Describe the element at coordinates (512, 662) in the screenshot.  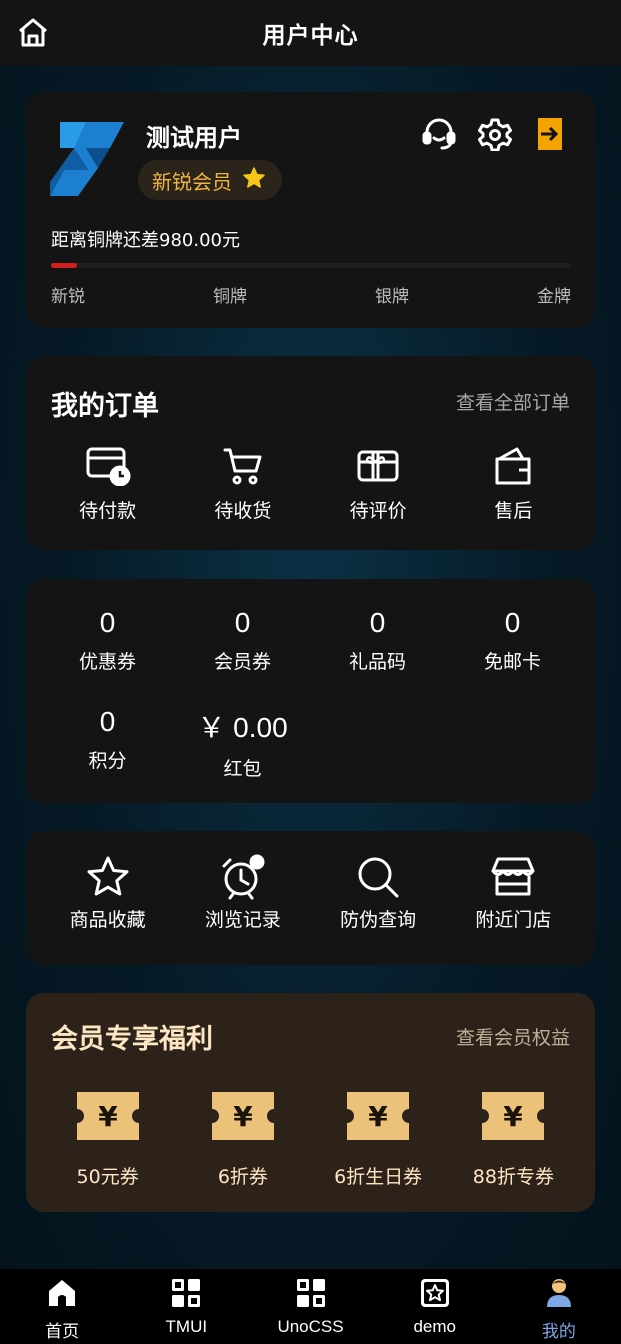
I see `stat-label: 免邮卡` at that location.